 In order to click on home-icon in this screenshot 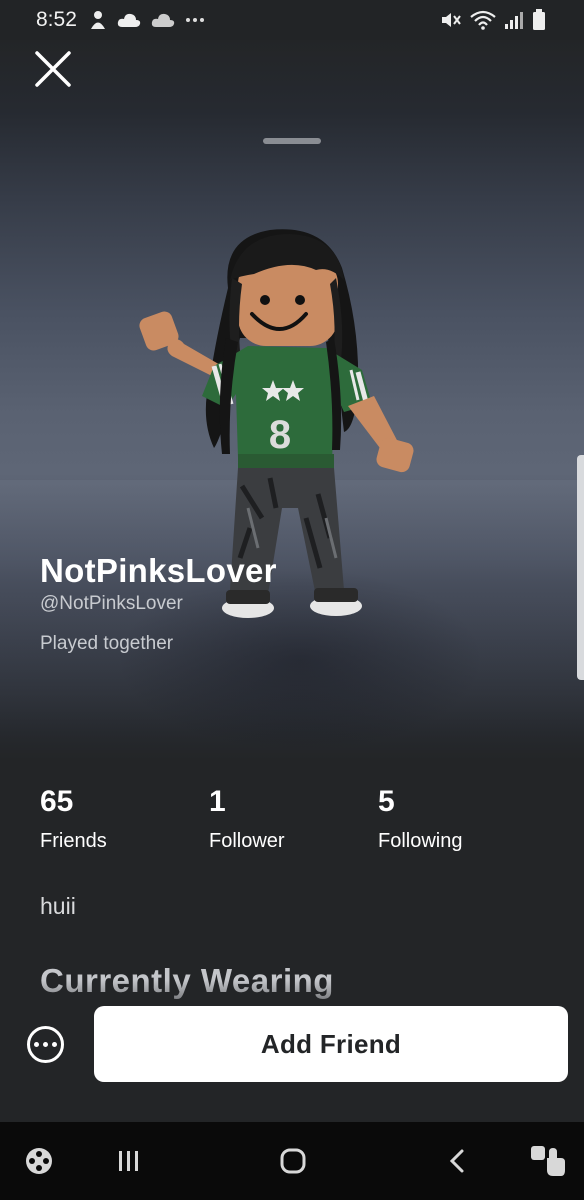, I will do `click(293, 1161)`.